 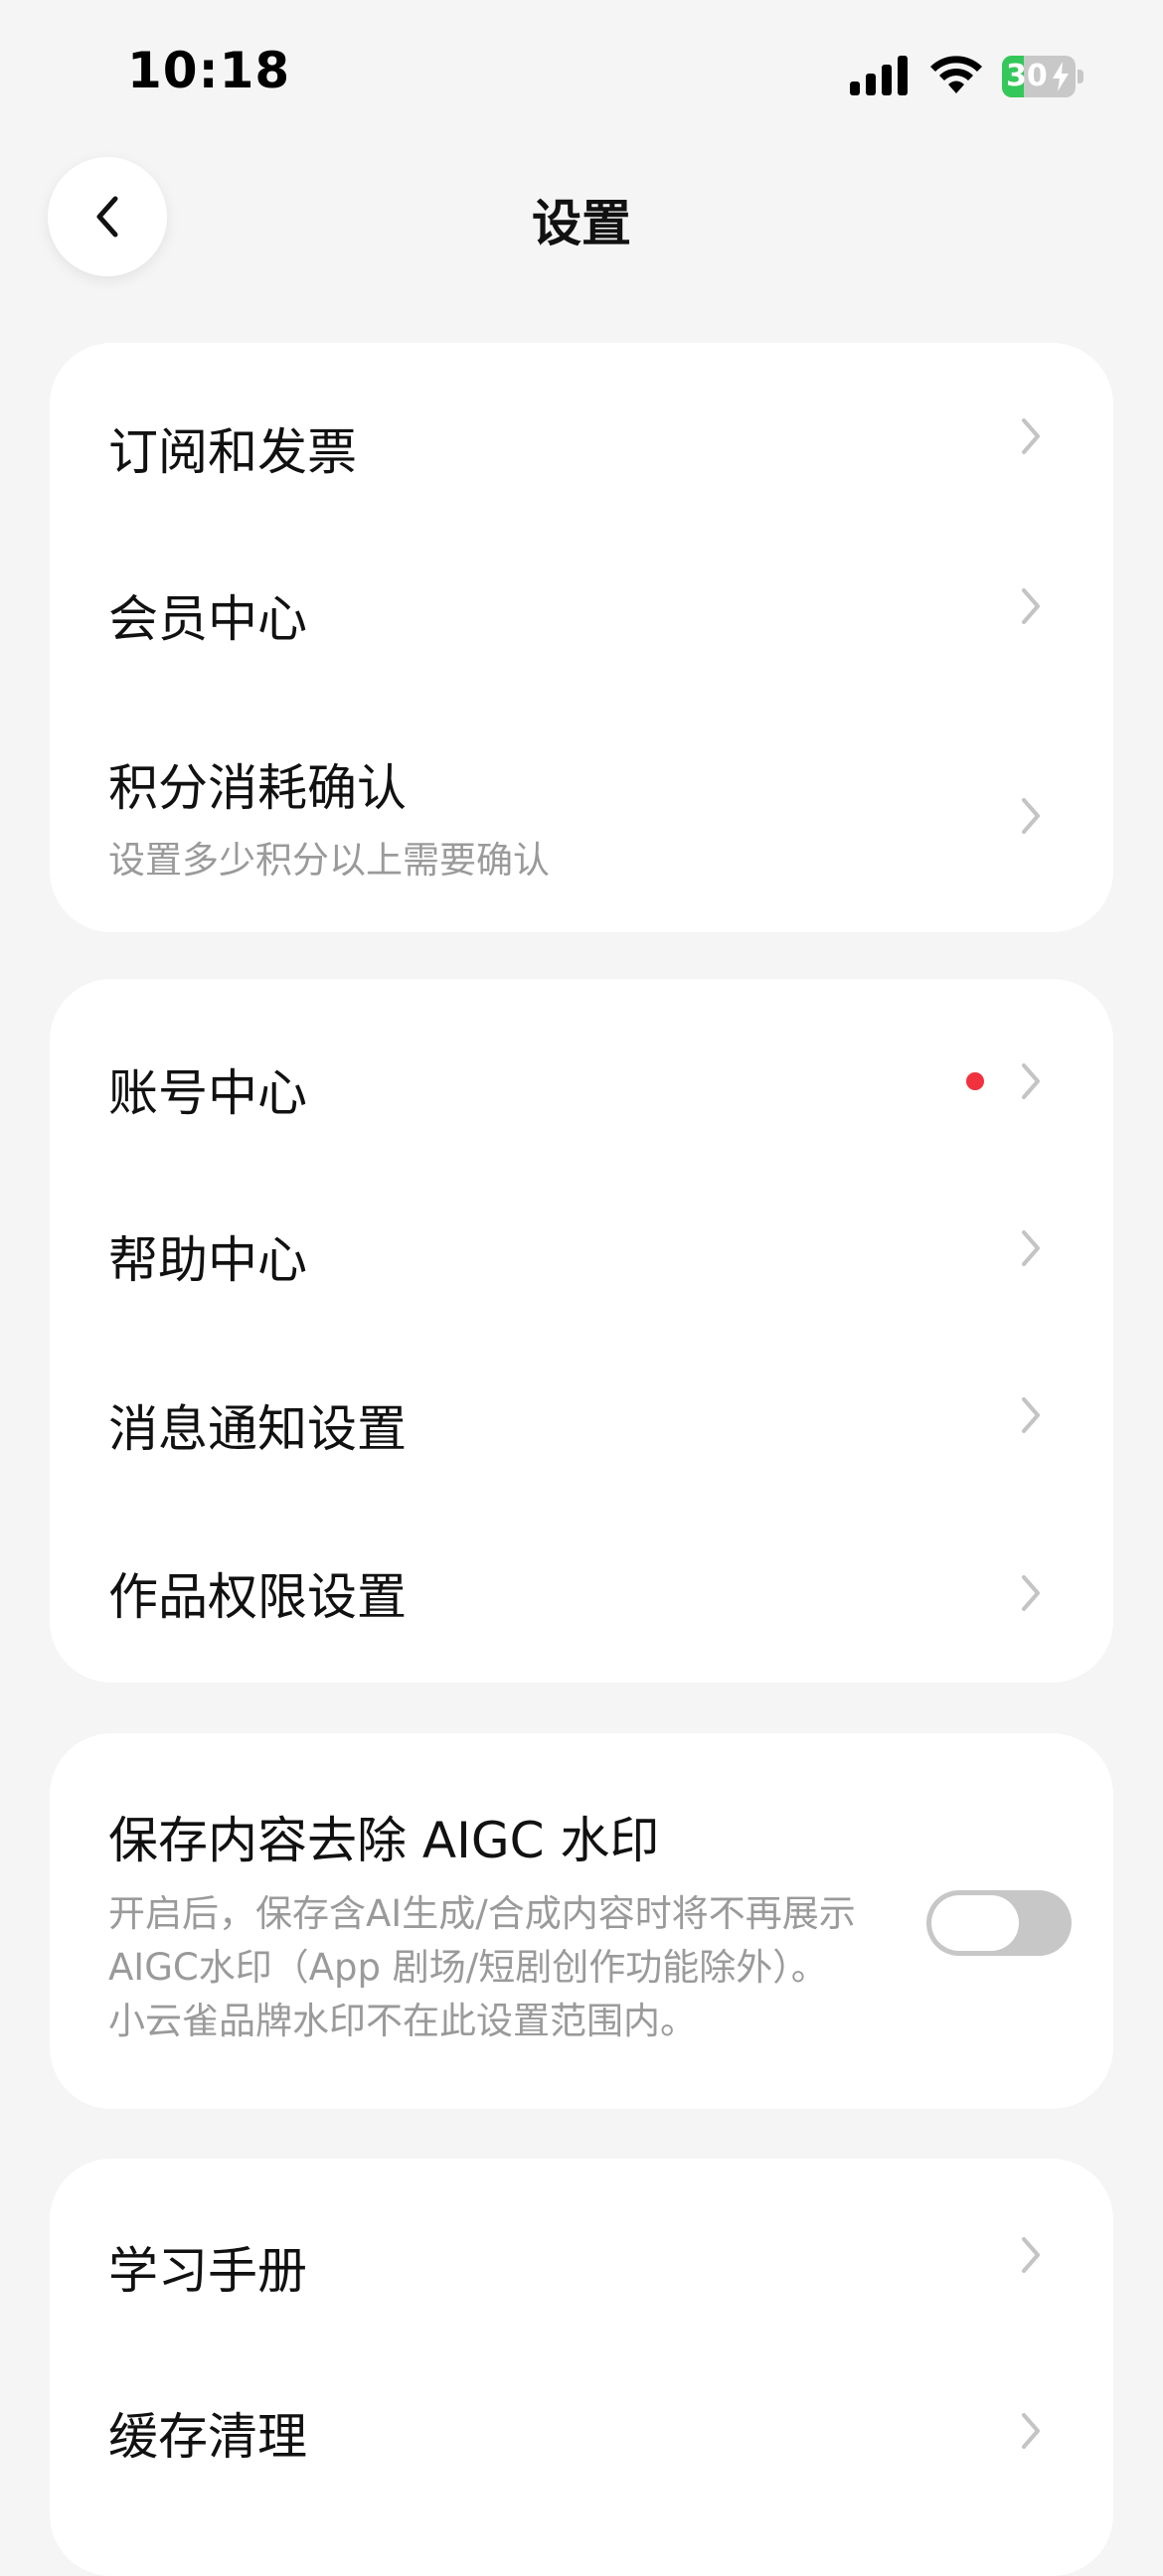 I want to click on aigc-watermark-toggle, so click(x=999, y=1923).